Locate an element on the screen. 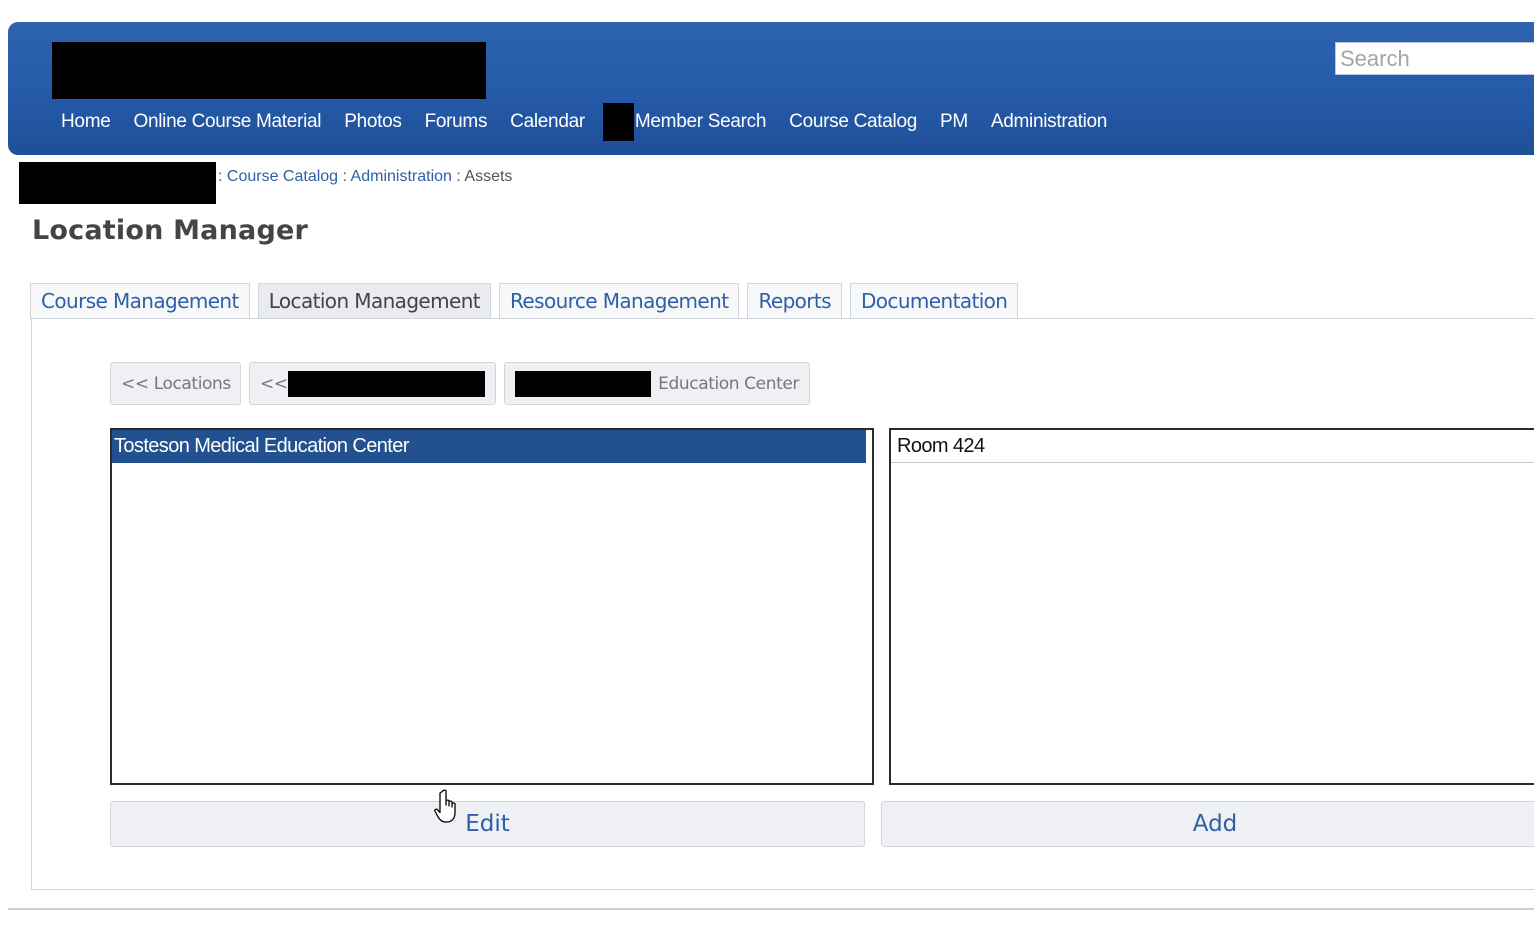 The width and height of the screenshot is (1534, 928). breadcrumb-assets: Assets is located at coordinates (488, 176).